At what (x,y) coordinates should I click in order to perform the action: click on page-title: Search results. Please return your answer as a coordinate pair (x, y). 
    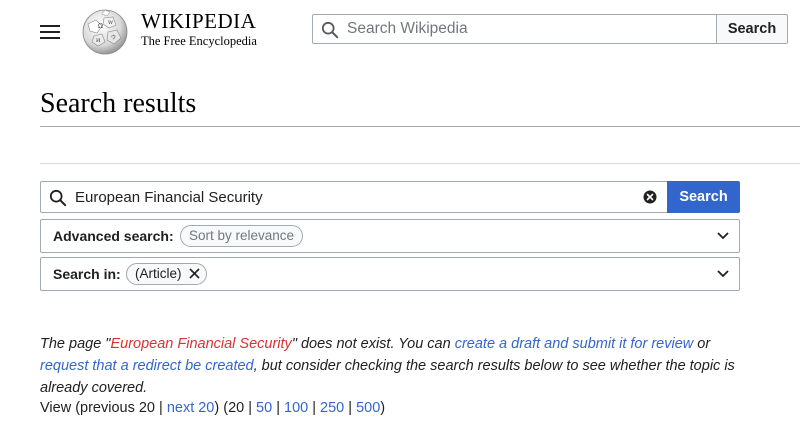
    Looking at the image, I should click on (118, 103).